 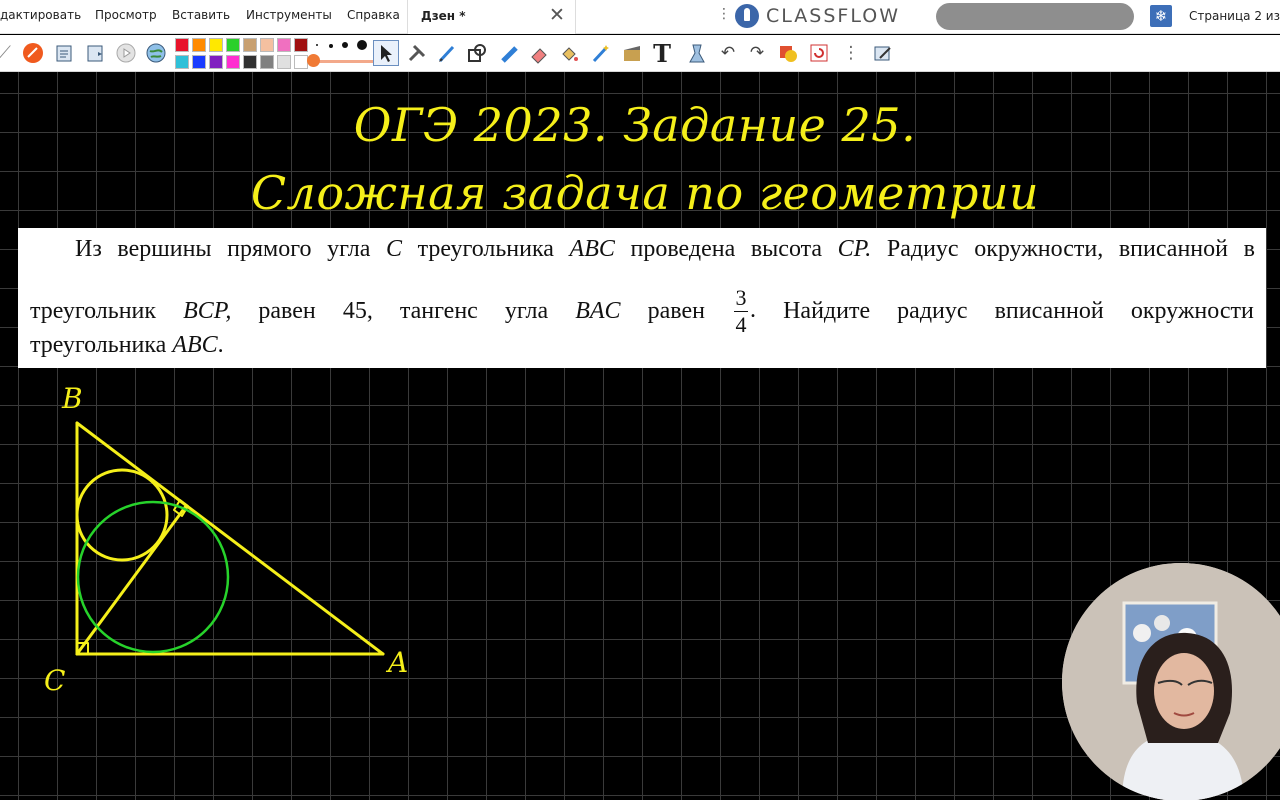 I want to click on highlighter-icon, so click(x=509, y=53).